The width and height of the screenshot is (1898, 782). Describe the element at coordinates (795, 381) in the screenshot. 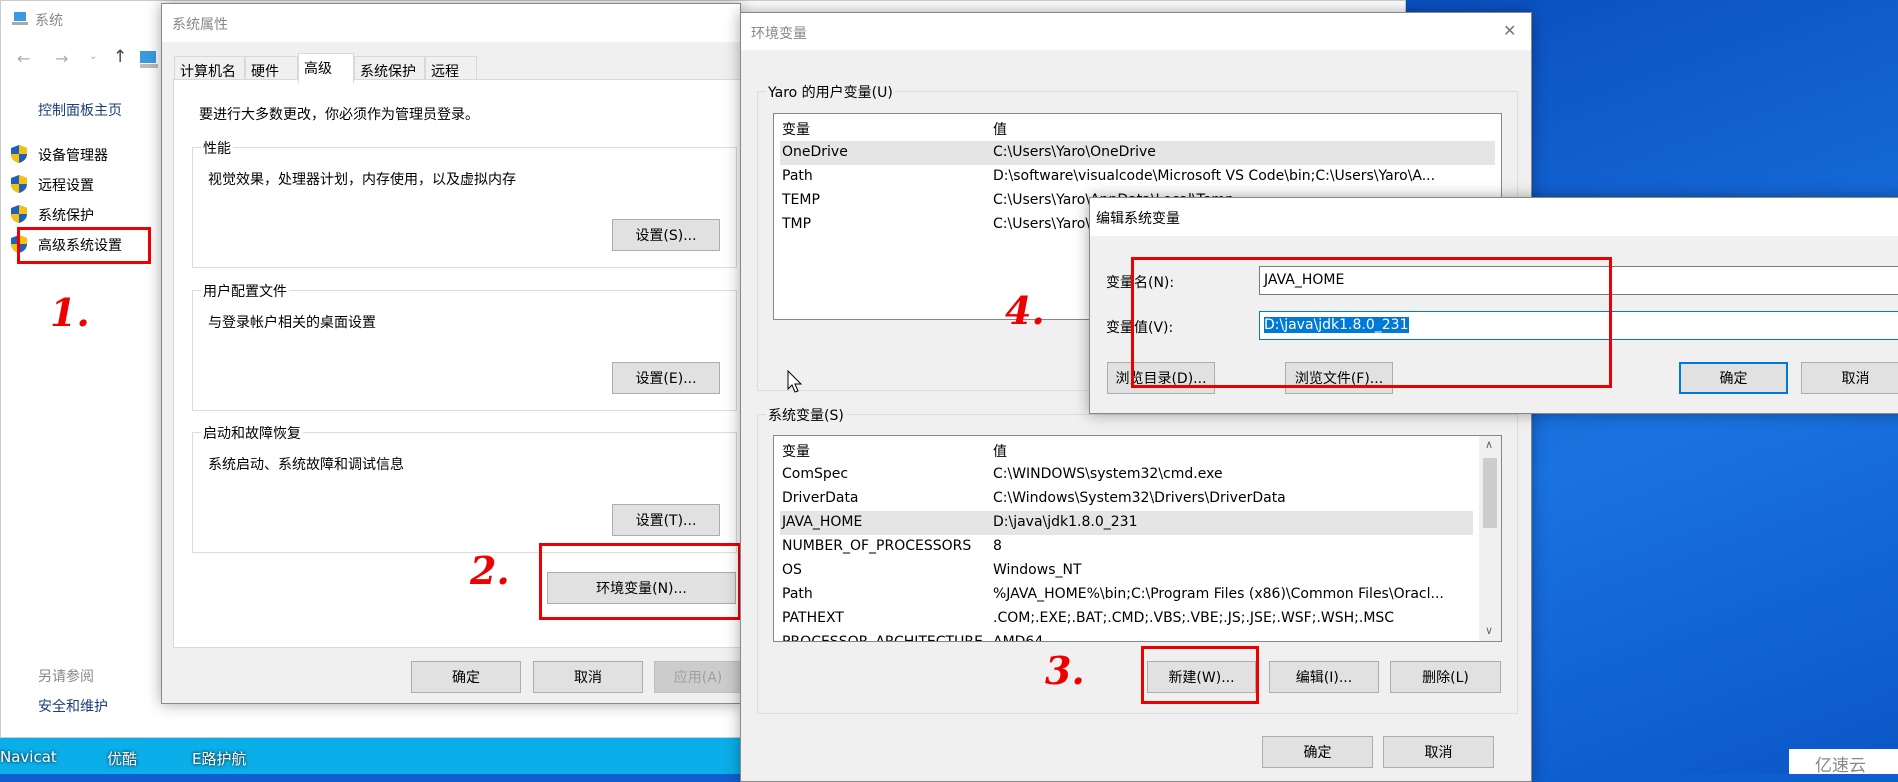

I see `mouse-cursor-icon` at that location.